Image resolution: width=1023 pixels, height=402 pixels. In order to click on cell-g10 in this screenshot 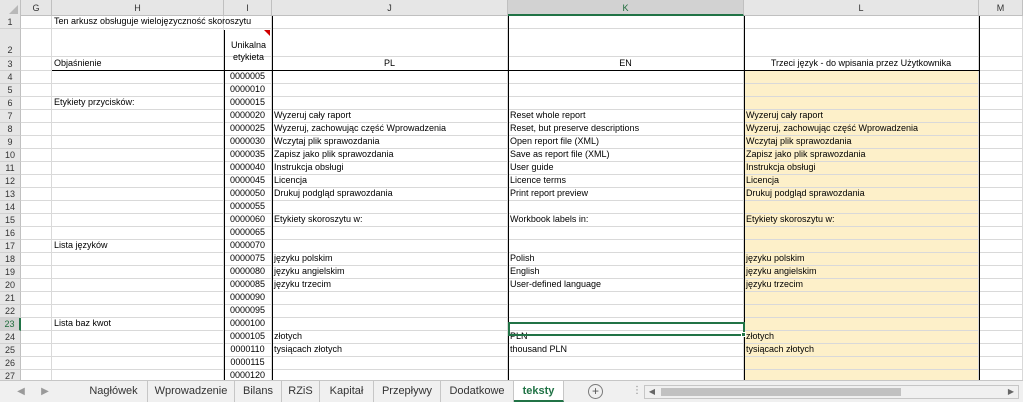, I will do `click(36, 155)`.